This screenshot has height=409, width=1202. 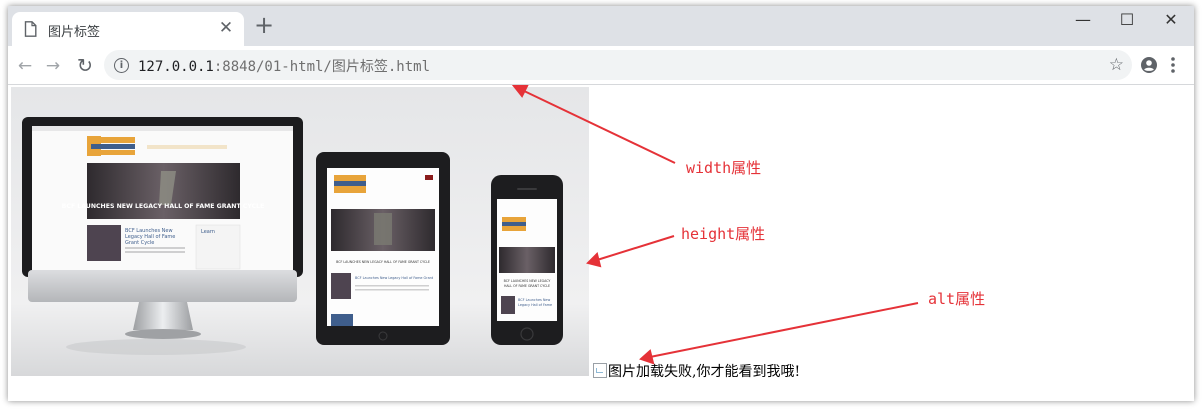 What do you see at coordinates (53, 66) in the screenshot?
I see `forward-button: →` at bounding box center [53, 66].